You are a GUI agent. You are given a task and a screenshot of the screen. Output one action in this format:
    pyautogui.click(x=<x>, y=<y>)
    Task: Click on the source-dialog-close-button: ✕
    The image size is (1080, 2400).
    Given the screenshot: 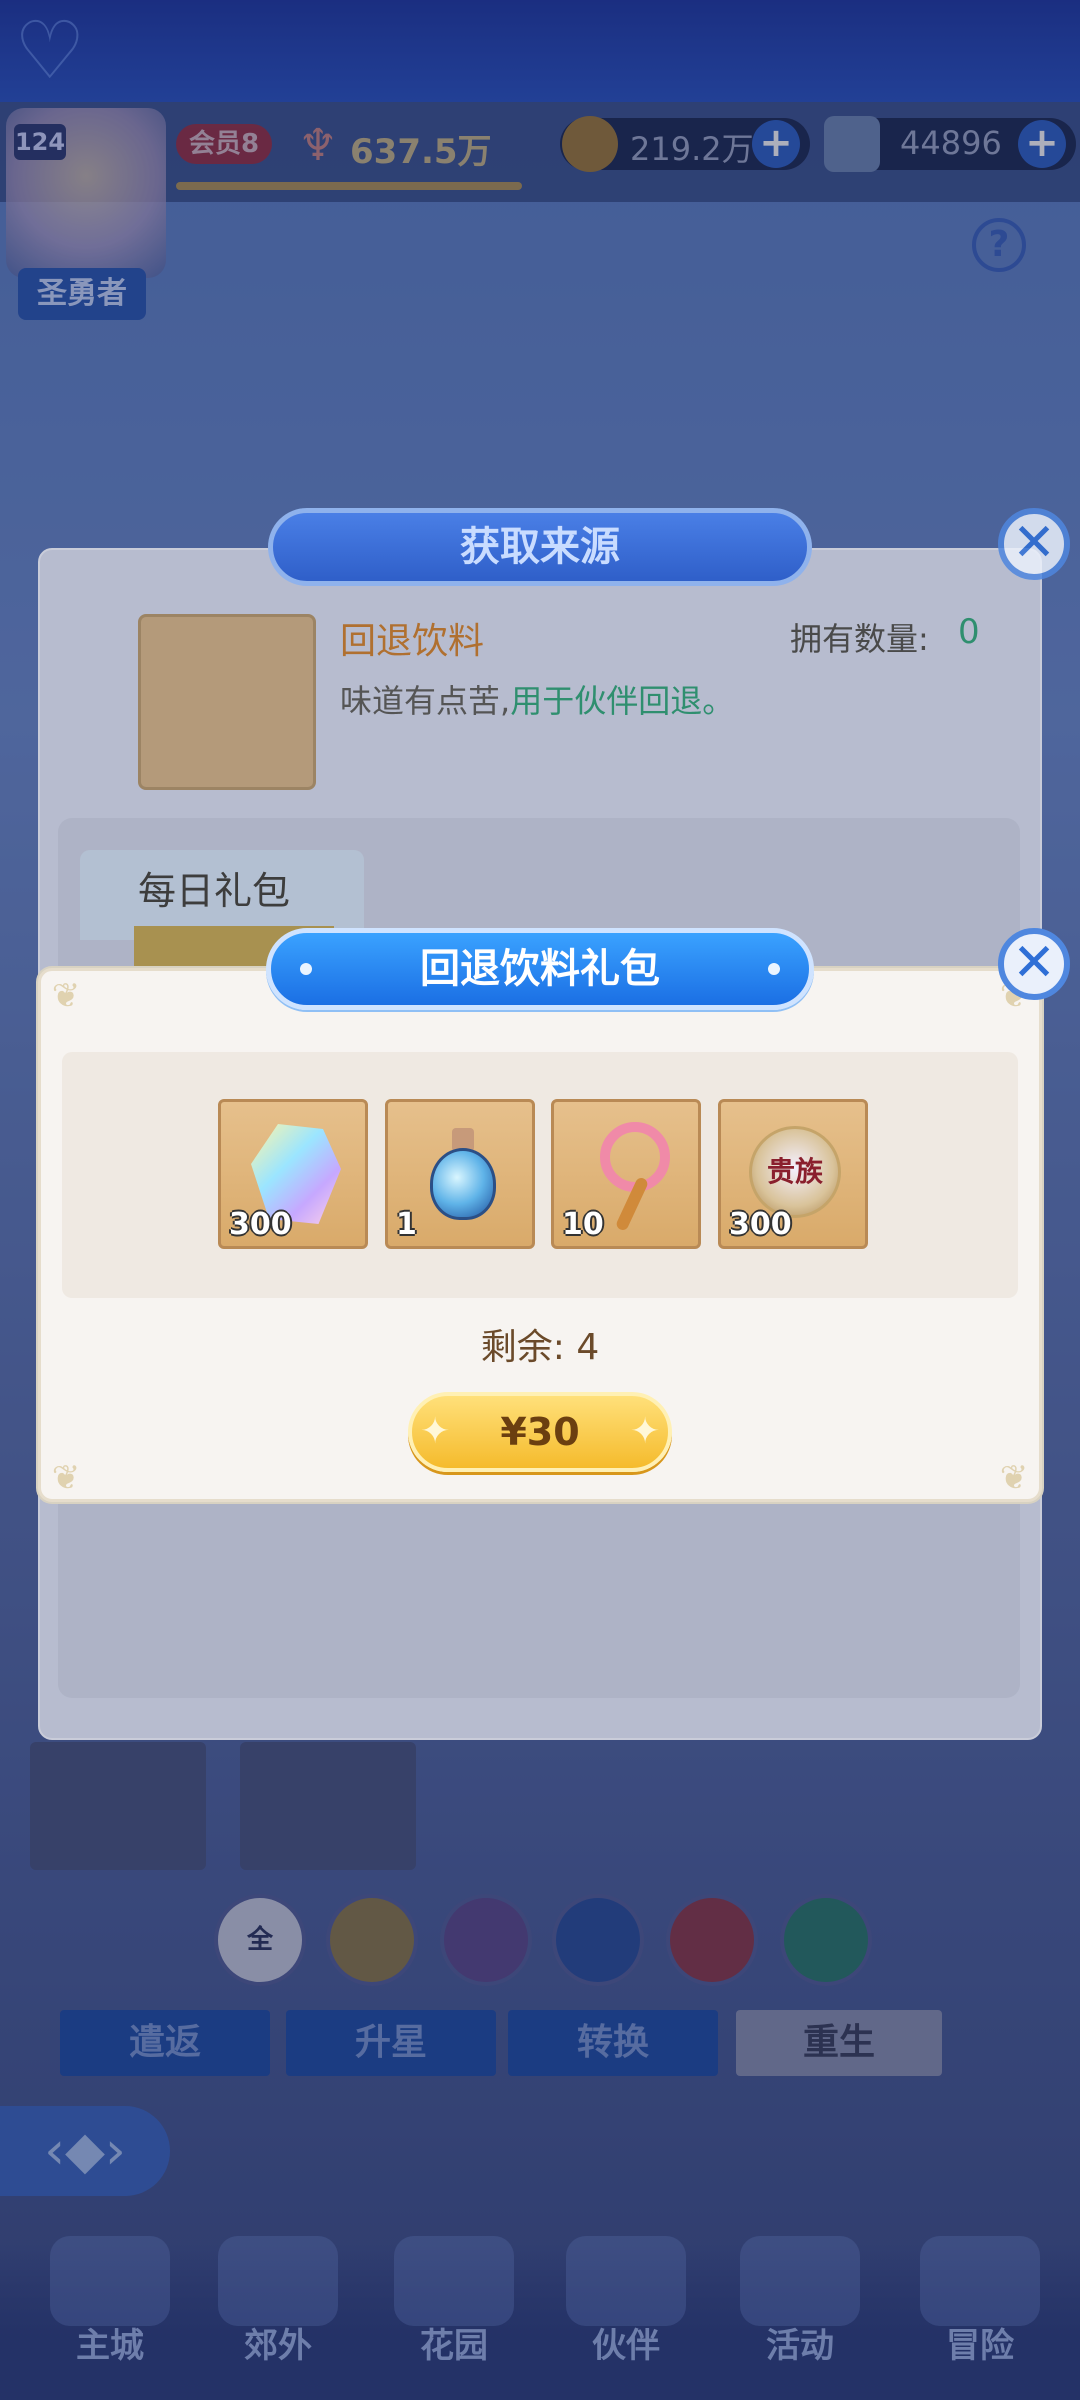 What is the action you would take?
    pyautogui.click(x=1034, y=544)
    